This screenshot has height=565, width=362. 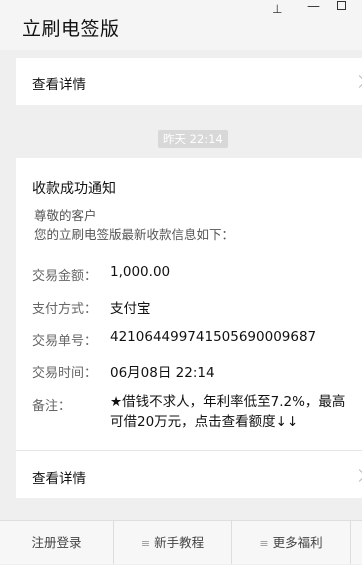 I want to click on tab-label: 注册登录, so click(x=56, y=542).